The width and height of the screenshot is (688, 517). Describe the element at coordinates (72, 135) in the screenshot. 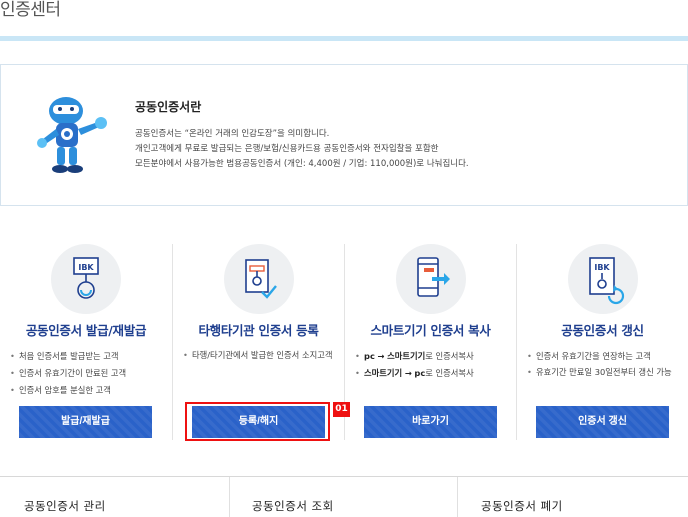

I see `mascot-robot-icon` at that location.